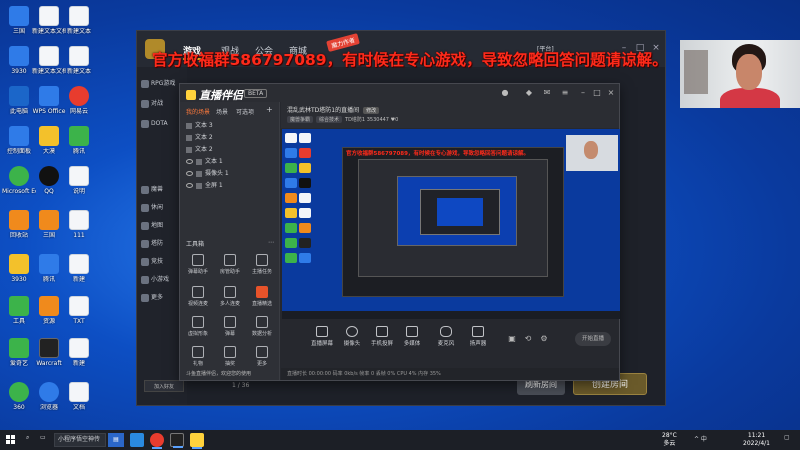 The width and height of the screenshot is (800, 450). Describe the element at coordinates (565, 92) in the screenshot. I see `menu-icon: ≡` at that location.